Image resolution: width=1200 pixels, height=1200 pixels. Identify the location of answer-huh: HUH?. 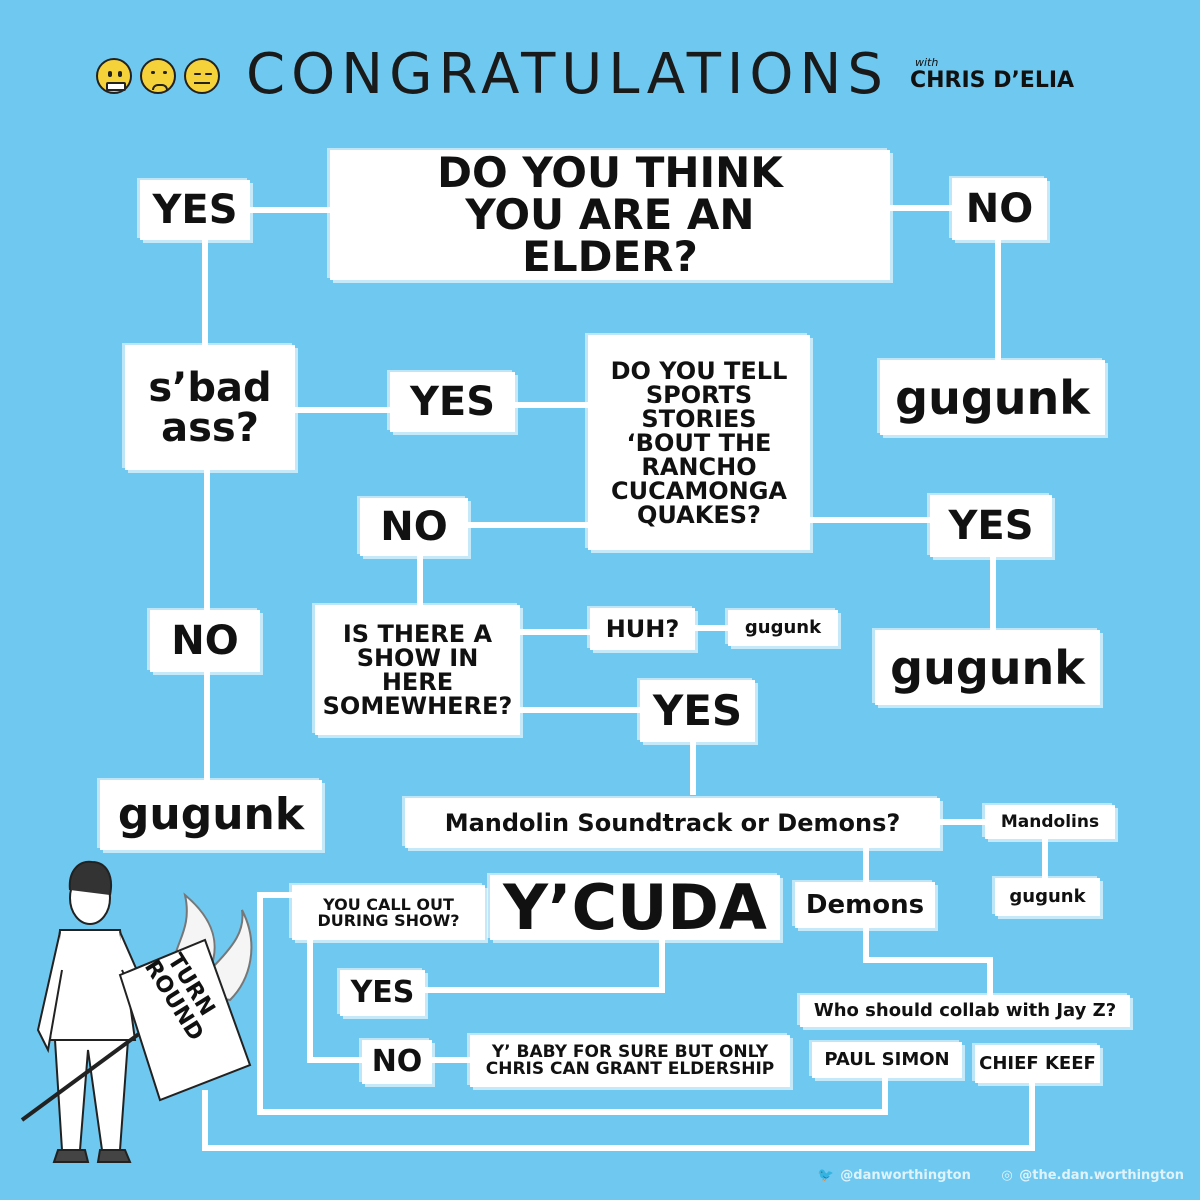
(642, 629).